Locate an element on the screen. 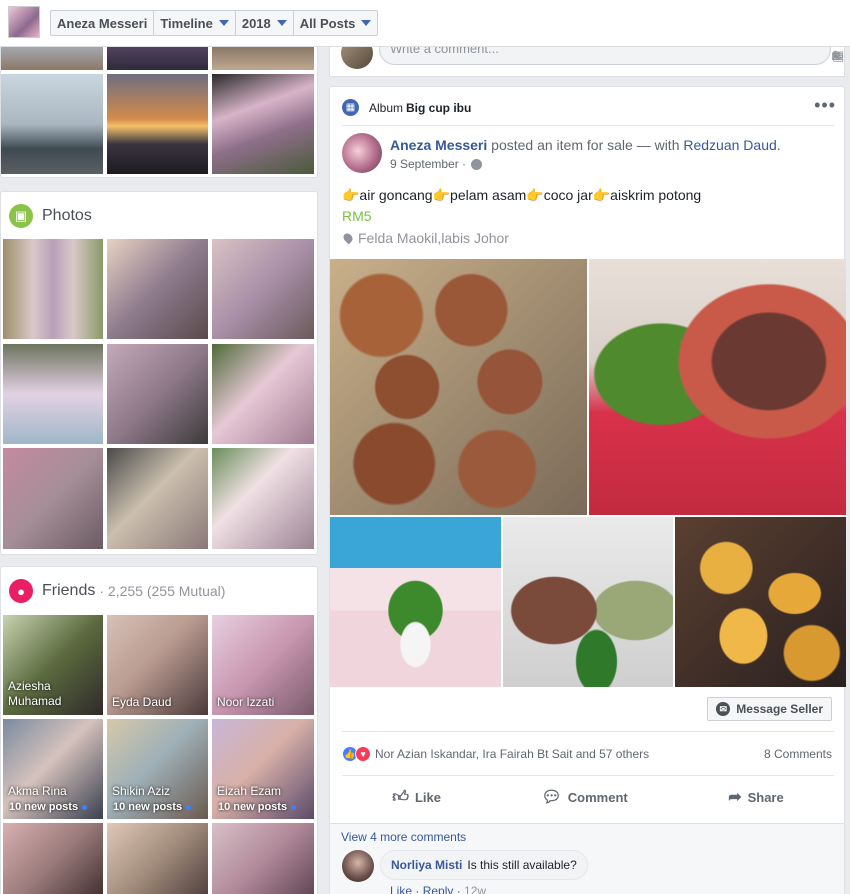  friend-name: Noor Izzati is located at coordinates (246, 702).